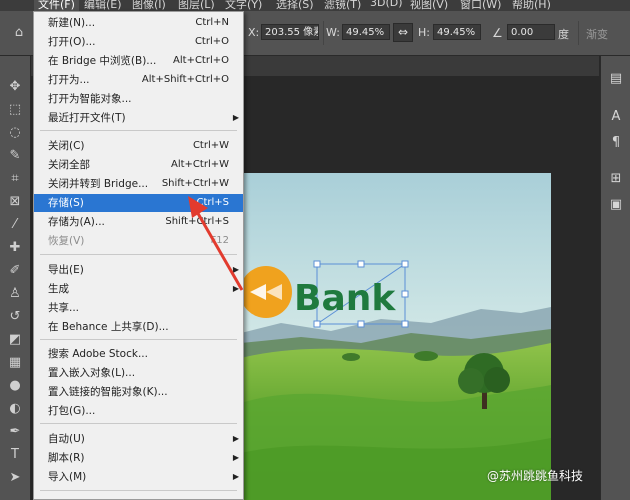 The height and width of the screenshot is (500, 630). I want to click on logo-text: Bank, so click(345, 298).